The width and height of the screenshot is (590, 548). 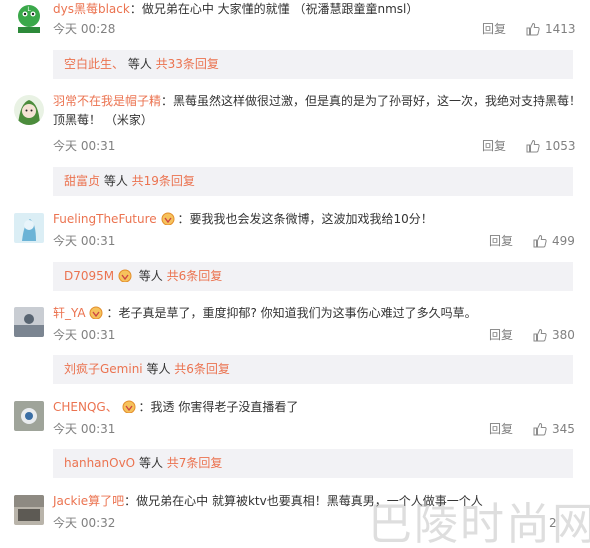 I want to click on like-button: 1413, so click(x=551, y=29).